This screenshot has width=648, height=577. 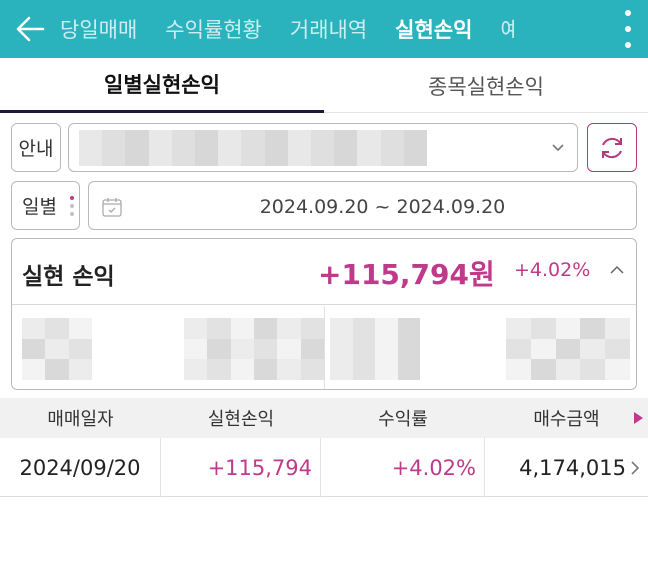 I want to click on date-range-text: 2024.09.20 ~ 2024.09.20, so click(x=382, y=206).